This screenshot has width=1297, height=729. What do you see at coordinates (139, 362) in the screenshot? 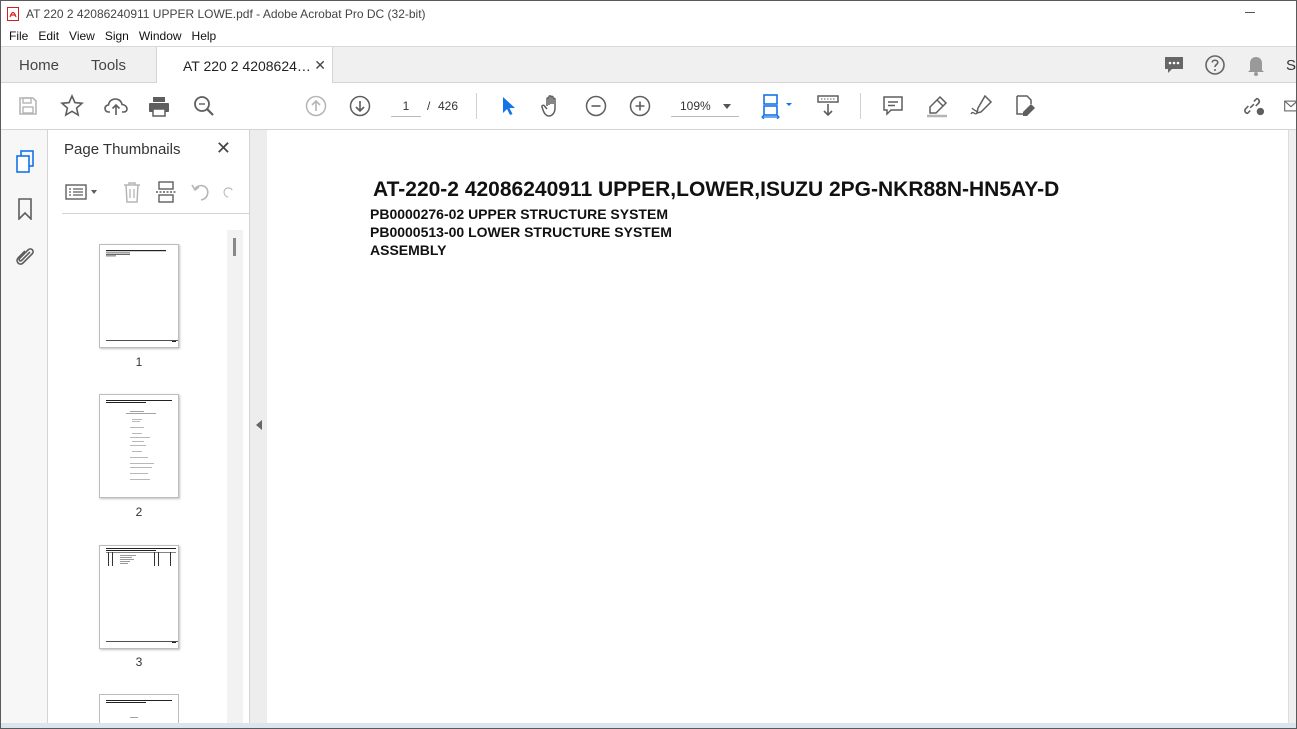
I see `thumbnail-page-number: 1` at bounding box center [139, 362].